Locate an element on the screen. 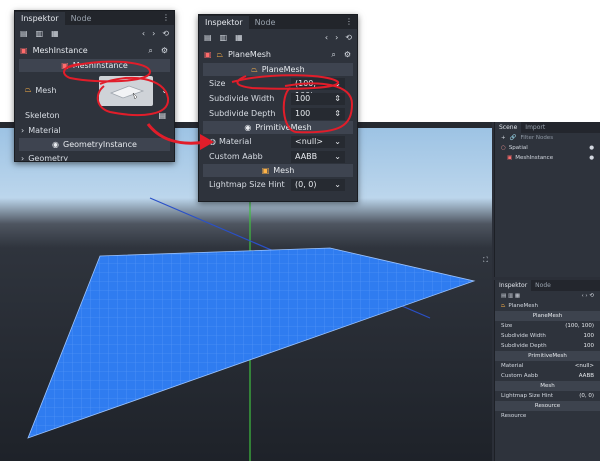  tab-node-mini: Node is located at coordinates (543, 285).